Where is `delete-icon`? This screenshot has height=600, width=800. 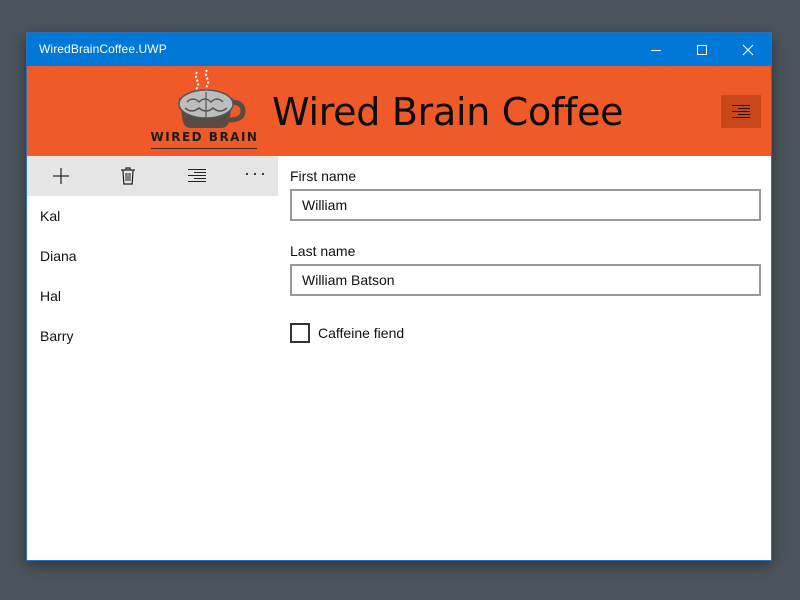
delete-icon is located at coordinates (128, 176).